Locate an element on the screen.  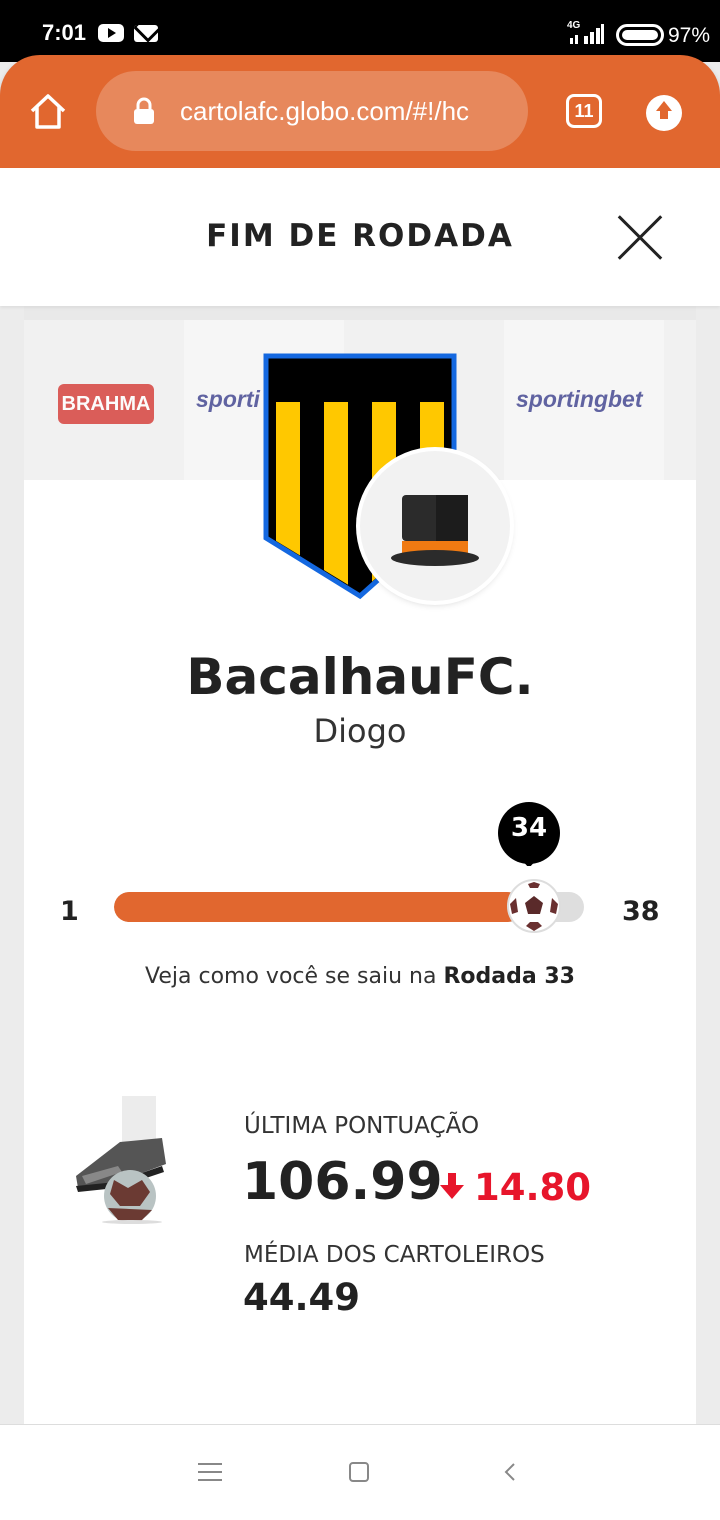
round-caption-round: Rodada 33 is located at coordinates (509, 976).